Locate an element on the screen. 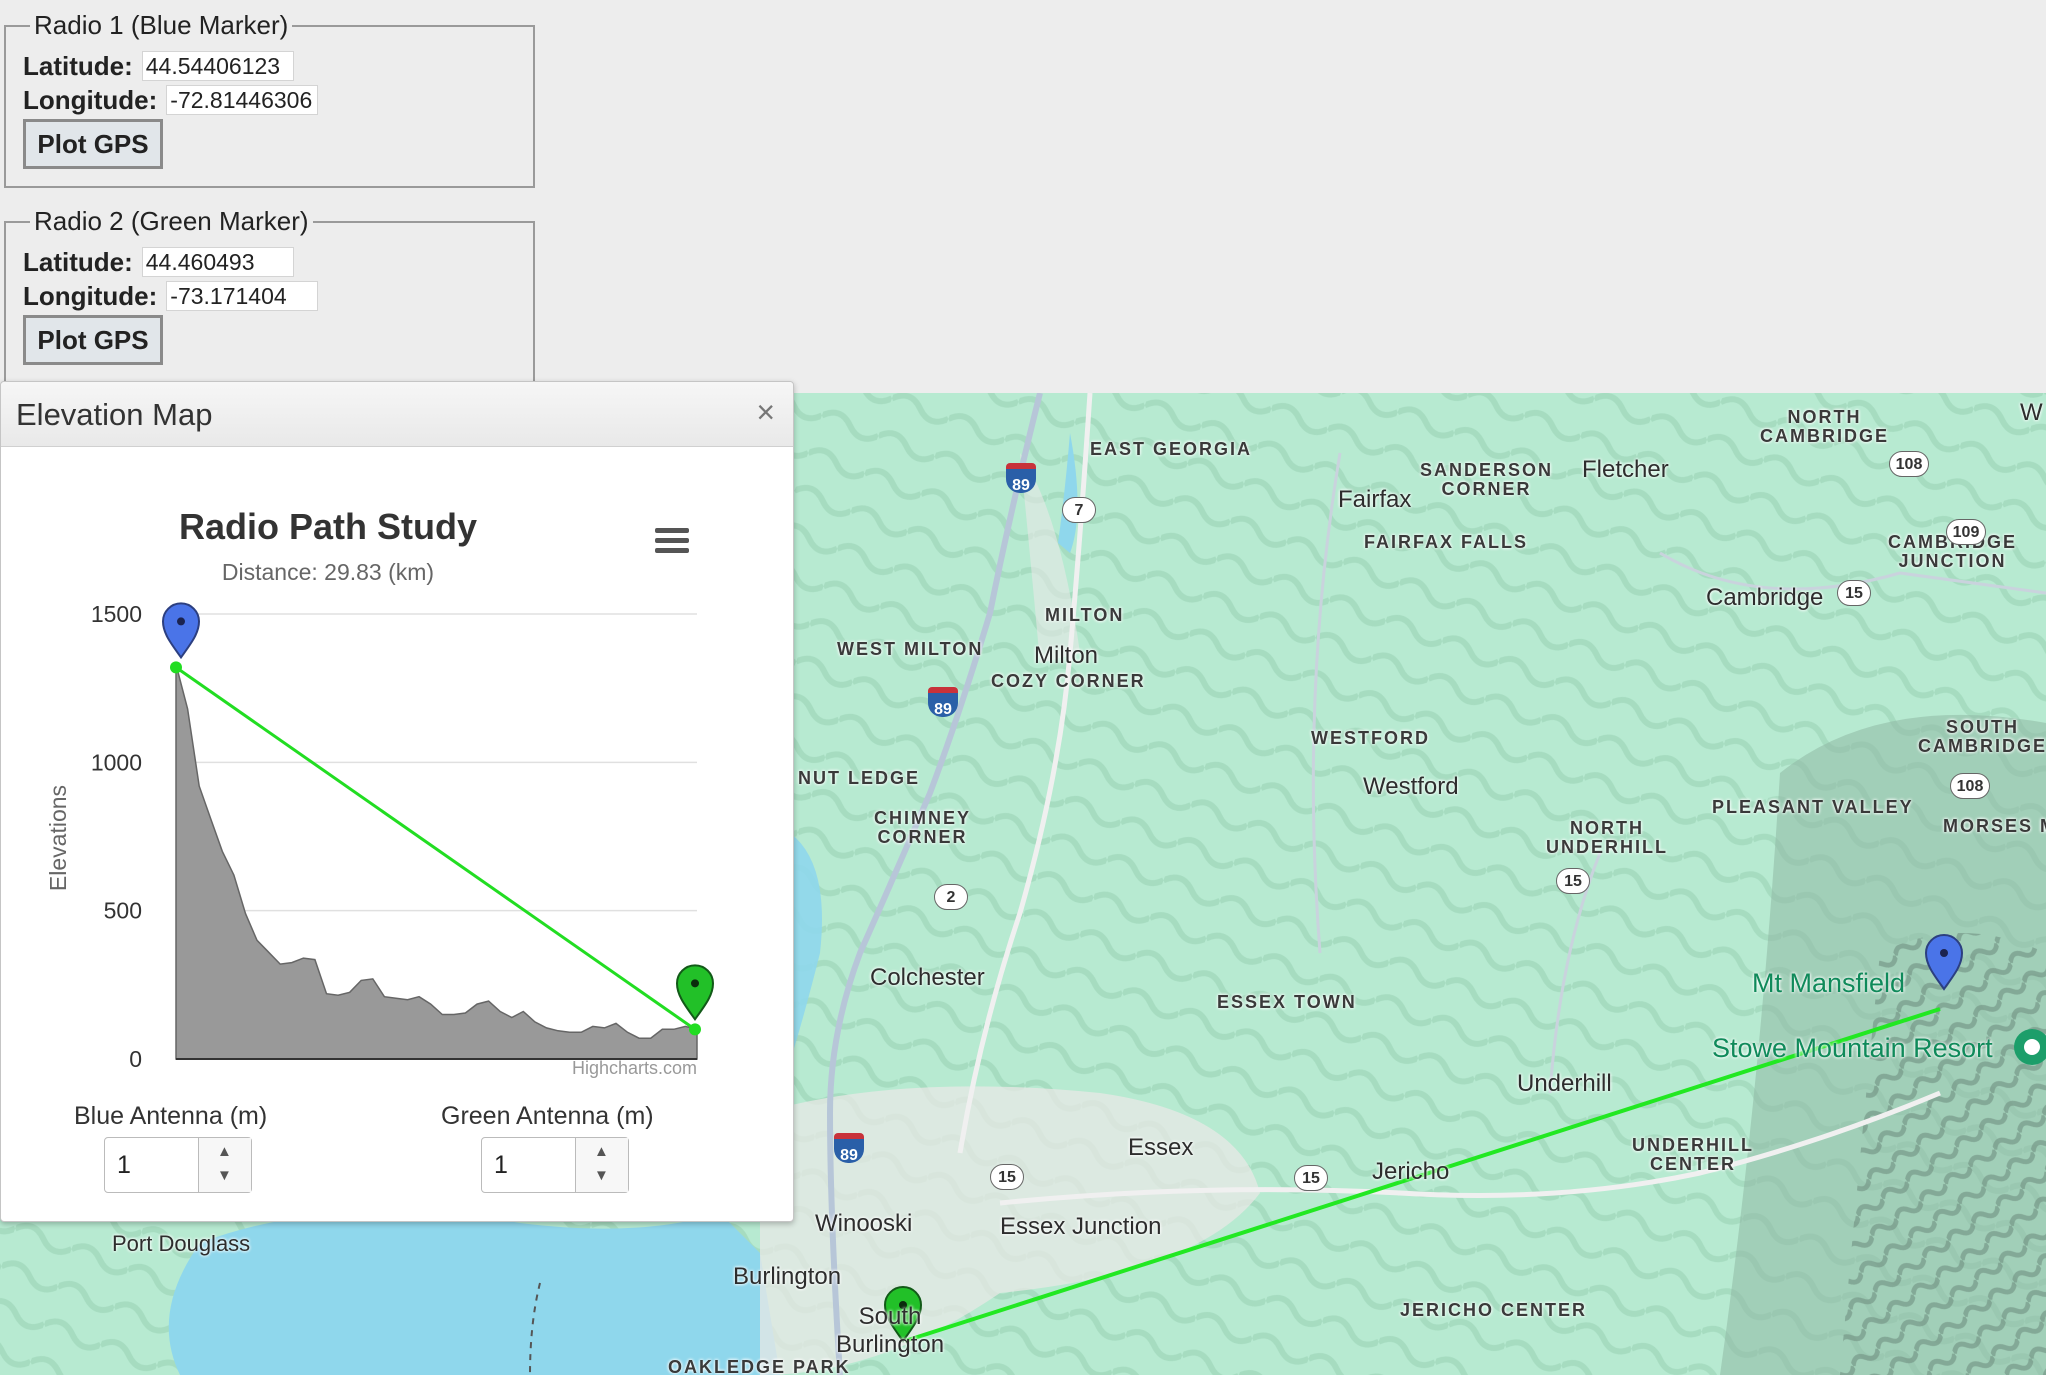 This screenshot has width=2046, height=1375. label-chimney-corner: CHIMNEY CORNER is located at coordinates (923, 827).